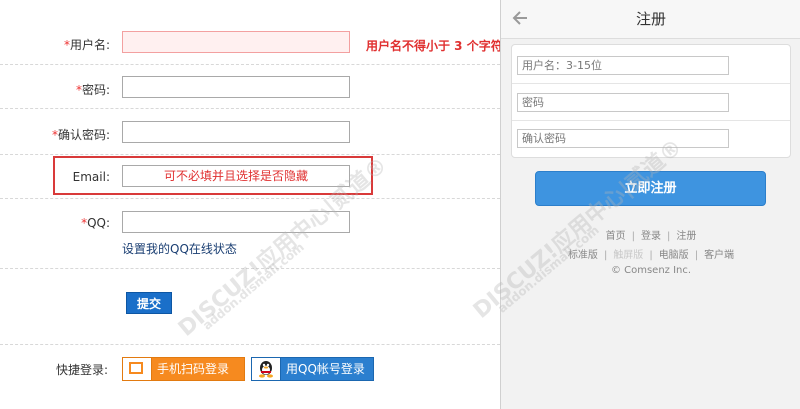  What do you see at coordinates (86, 45) in the screenshot?
I see `username-label: *用户名:` at bounding box center [86, 45].